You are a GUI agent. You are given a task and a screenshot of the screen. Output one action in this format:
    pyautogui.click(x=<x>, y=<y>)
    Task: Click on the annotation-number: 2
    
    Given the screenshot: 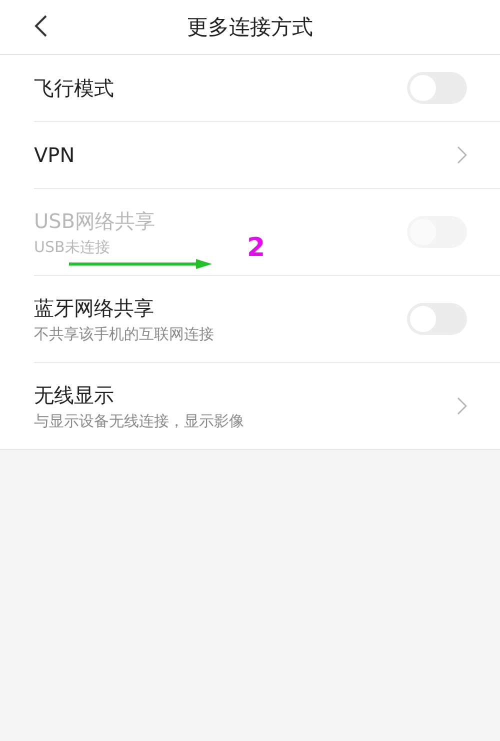 What is the action you would take?
    pyautogui.click(x=256, y=248)
    